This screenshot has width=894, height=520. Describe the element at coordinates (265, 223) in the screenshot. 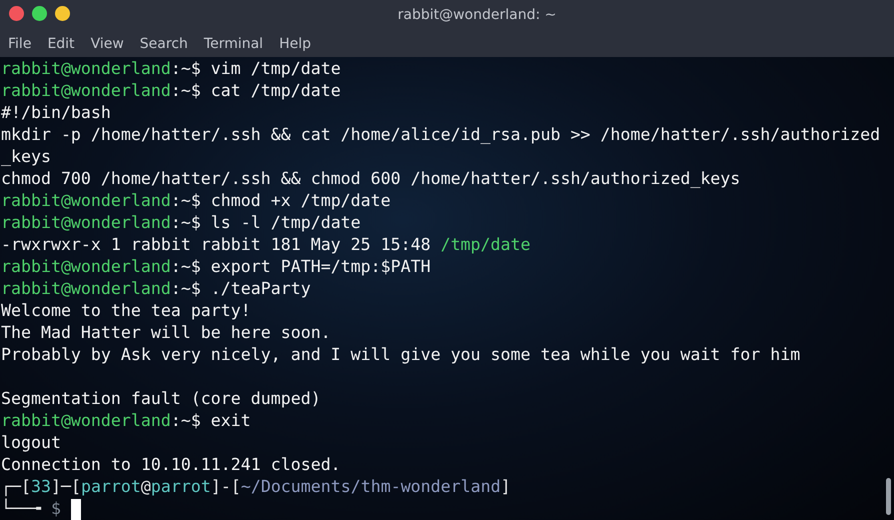

I see `terminal-text: :~$ ls -l /tmp/date` at that location.